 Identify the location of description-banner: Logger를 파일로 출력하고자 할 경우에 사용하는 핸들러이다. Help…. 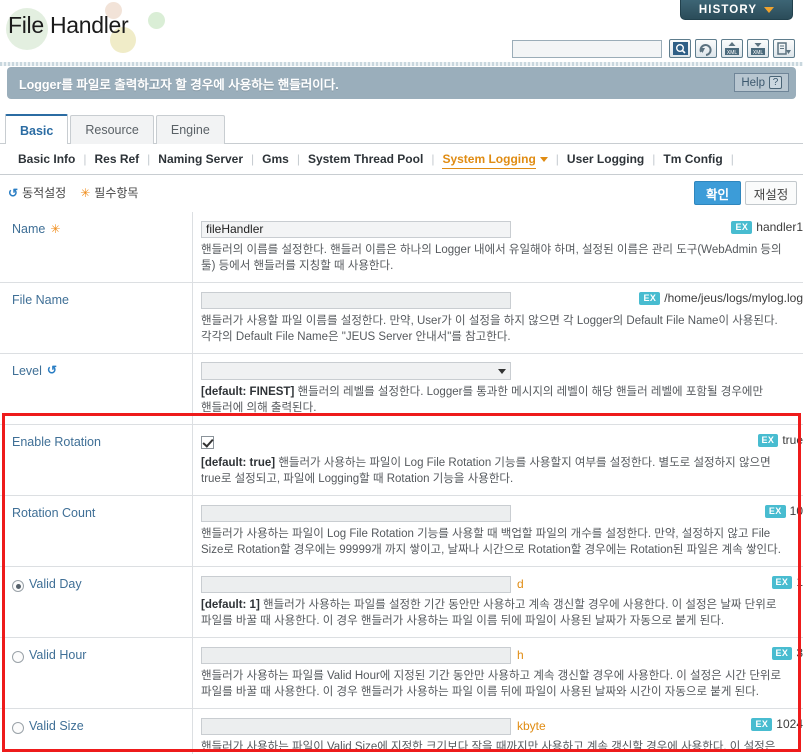
(401, 83).